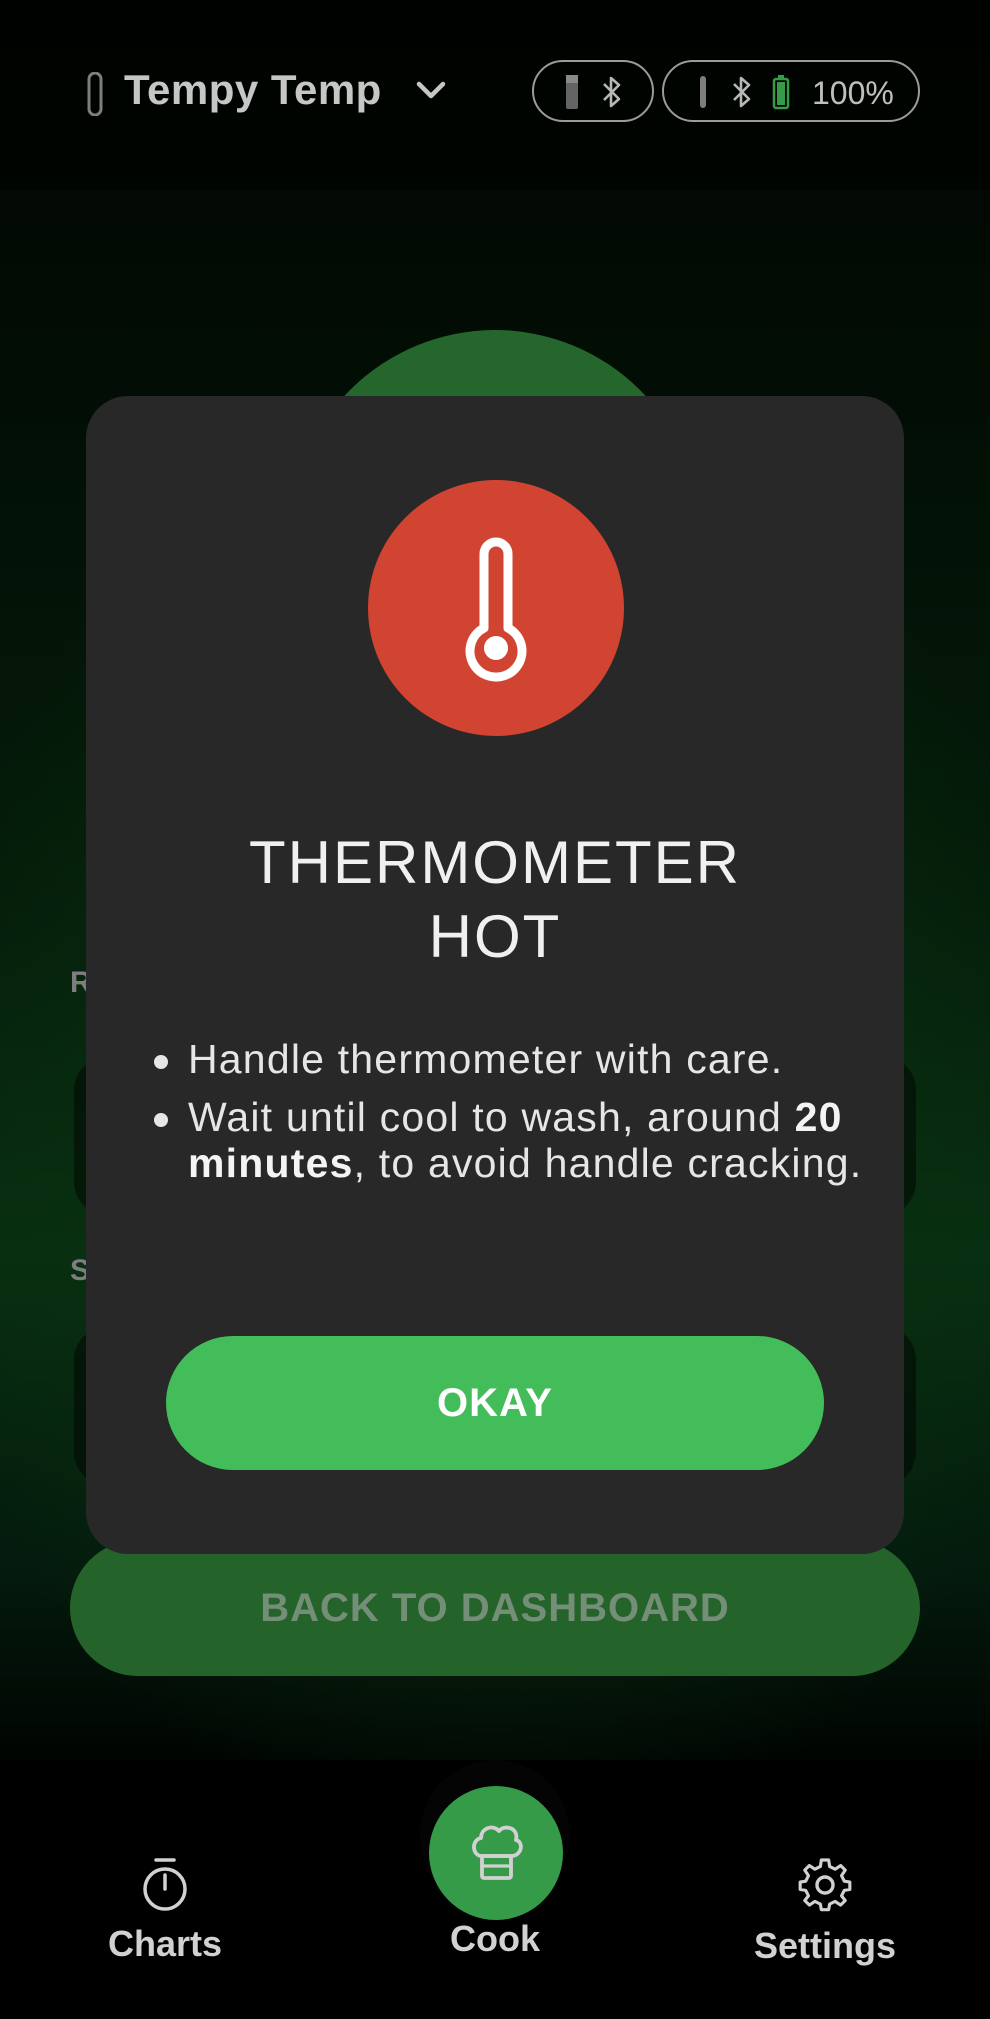 This screenshot has height=2019, width=990. Describe the element at coordinates (608, 1163) in the screenshot. I see `warning-text-post: , to avoid handle cracking.` at that location.